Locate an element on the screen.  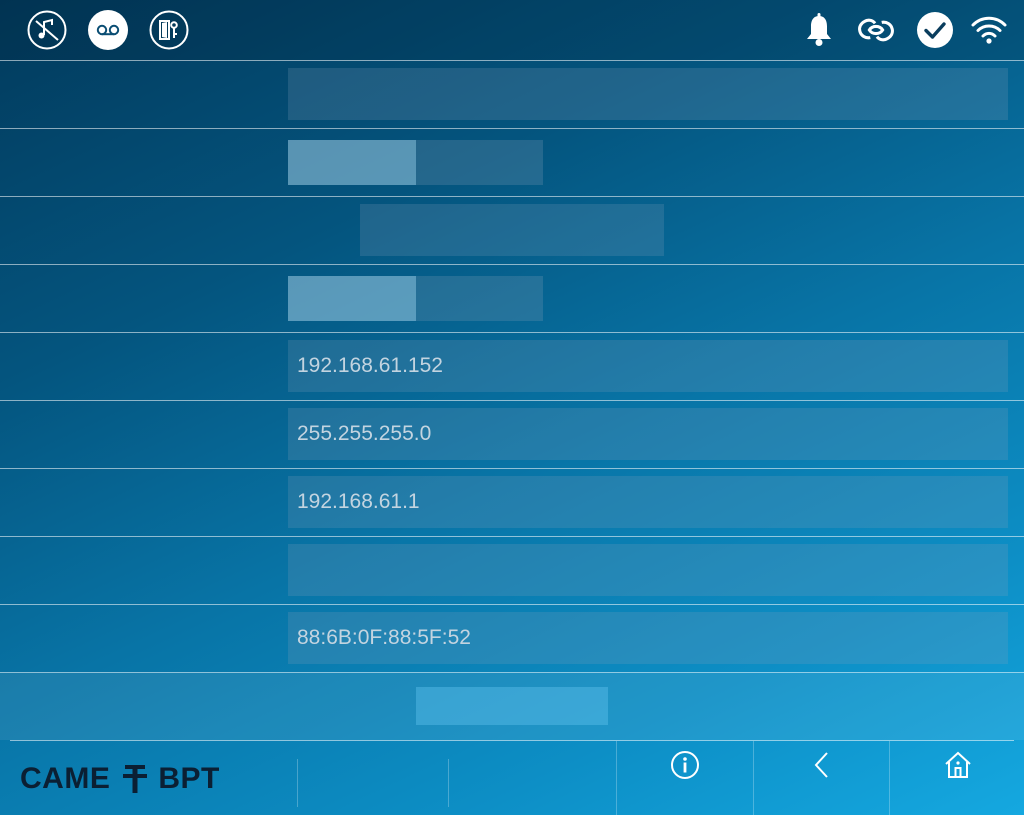
text-field is located at coordinates (648, 94).